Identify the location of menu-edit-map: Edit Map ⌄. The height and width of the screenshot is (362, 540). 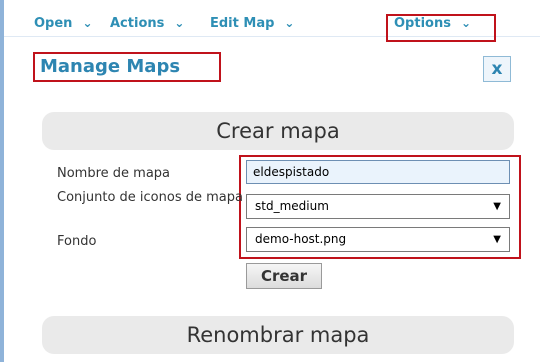
(252, 23).